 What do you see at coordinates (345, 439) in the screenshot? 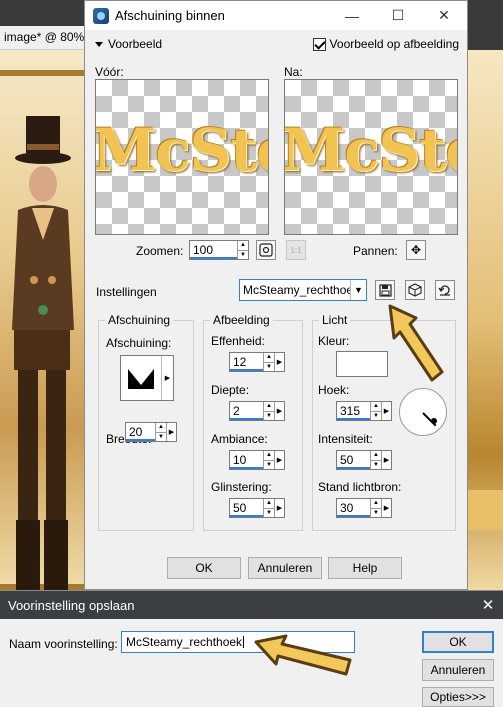
I see `intensity-label: Intensiteit:` at bounding box center [345, 439].